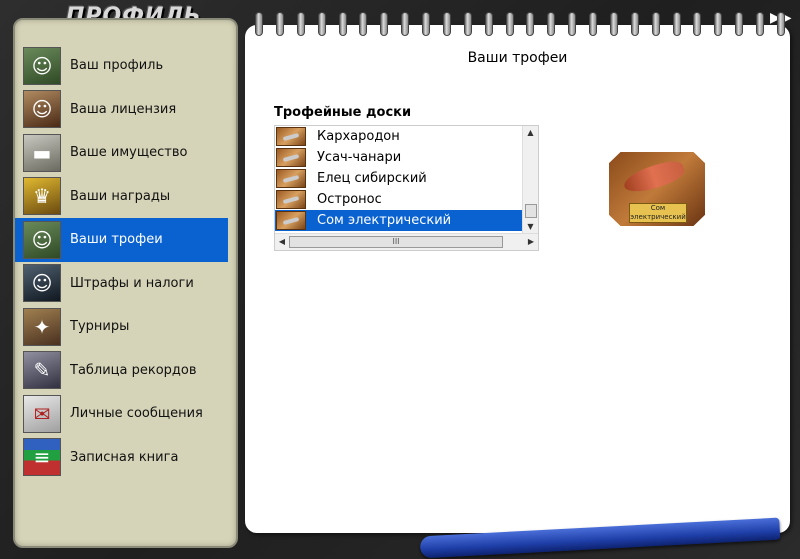 This screenshot has height=559, width=800. I want to click on license-officer-icon: ☺, so click(42, 109).